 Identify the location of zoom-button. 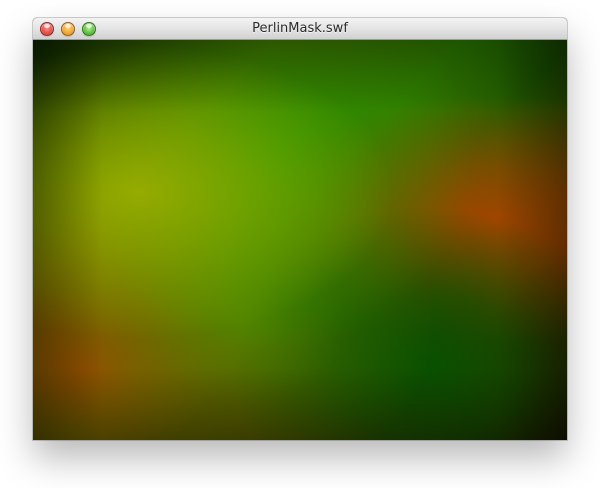
(89, 29).